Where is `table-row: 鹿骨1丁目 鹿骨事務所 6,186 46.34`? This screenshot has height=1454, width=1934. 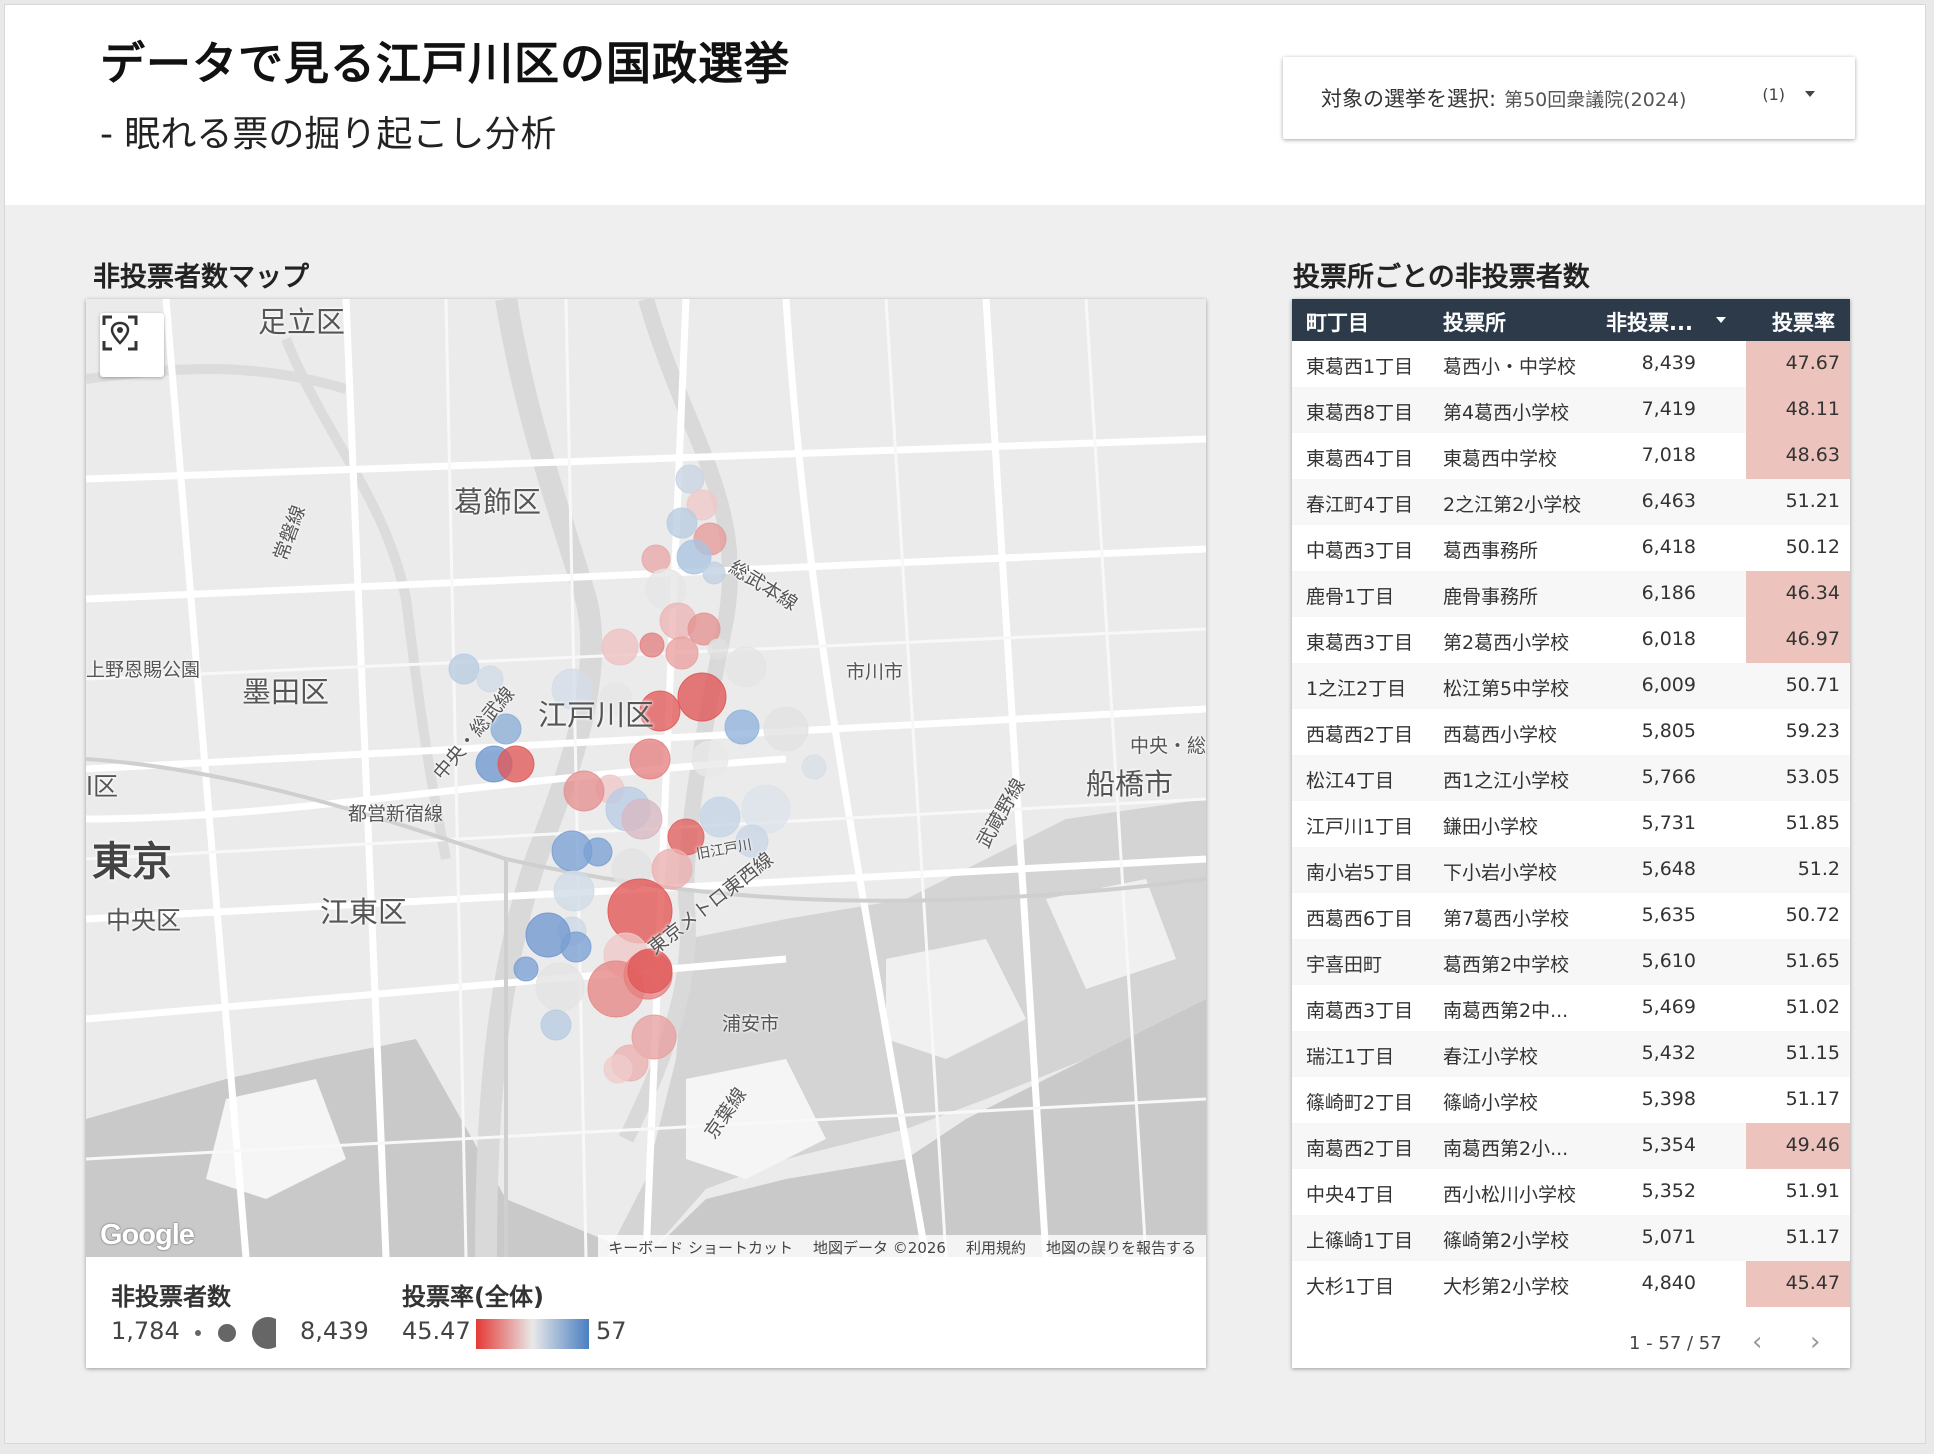
table-row: 鹿骨1丁目 鹿骨事務所 6,186 46.34 is located at coordinates (1571, 594).